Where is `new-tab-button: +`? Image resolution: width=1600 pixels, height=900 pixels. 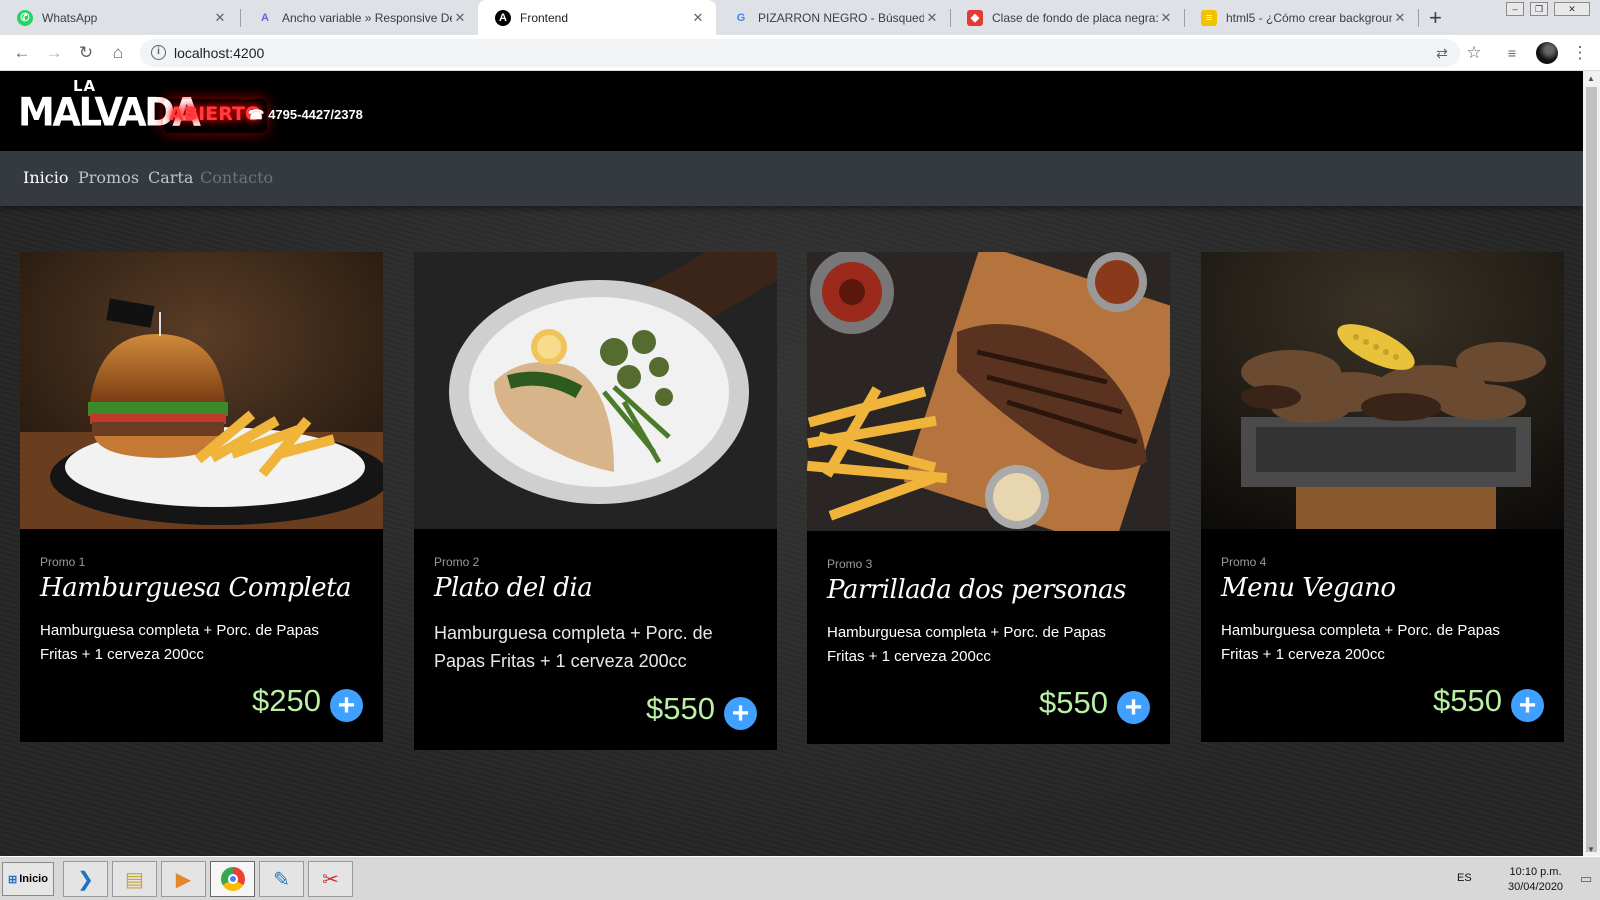
new-tab-button: + is located at coordinates (1435, 18).